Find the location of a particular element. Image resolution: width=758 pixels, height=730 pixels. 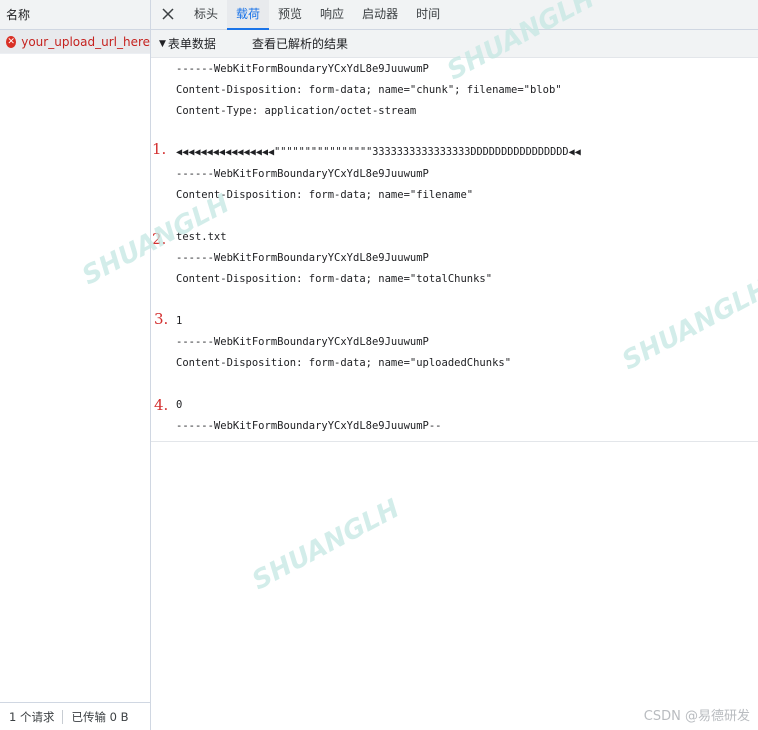

payload-line: Content-Type: application/octet-stream is located at coordinates (296, 111).